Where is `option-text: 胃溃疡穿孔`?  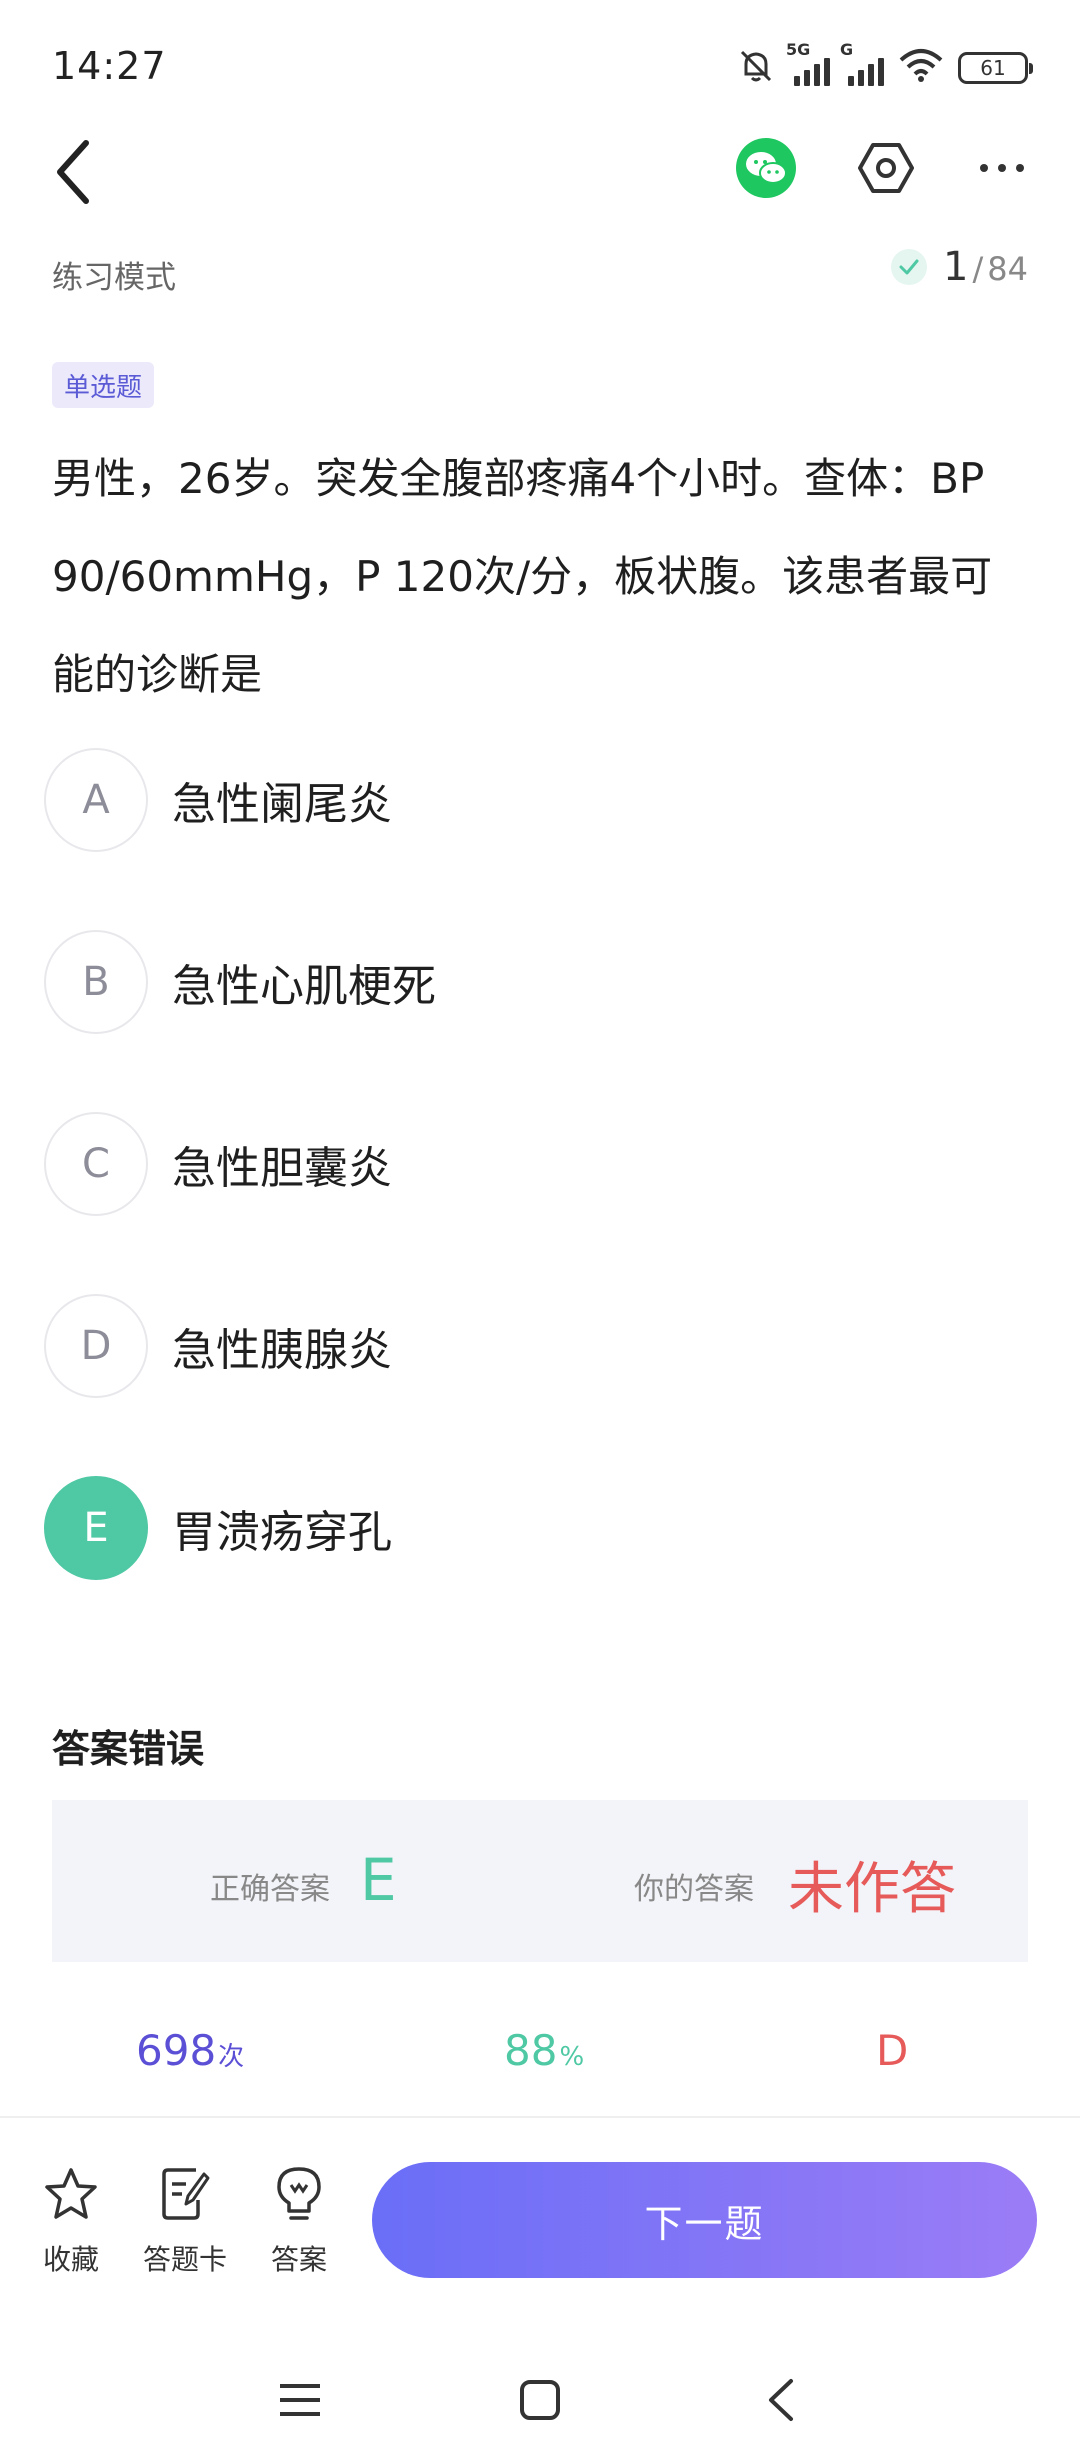
option-text: 胃溃疡穿孔 is located at coordinates (282, 1532).